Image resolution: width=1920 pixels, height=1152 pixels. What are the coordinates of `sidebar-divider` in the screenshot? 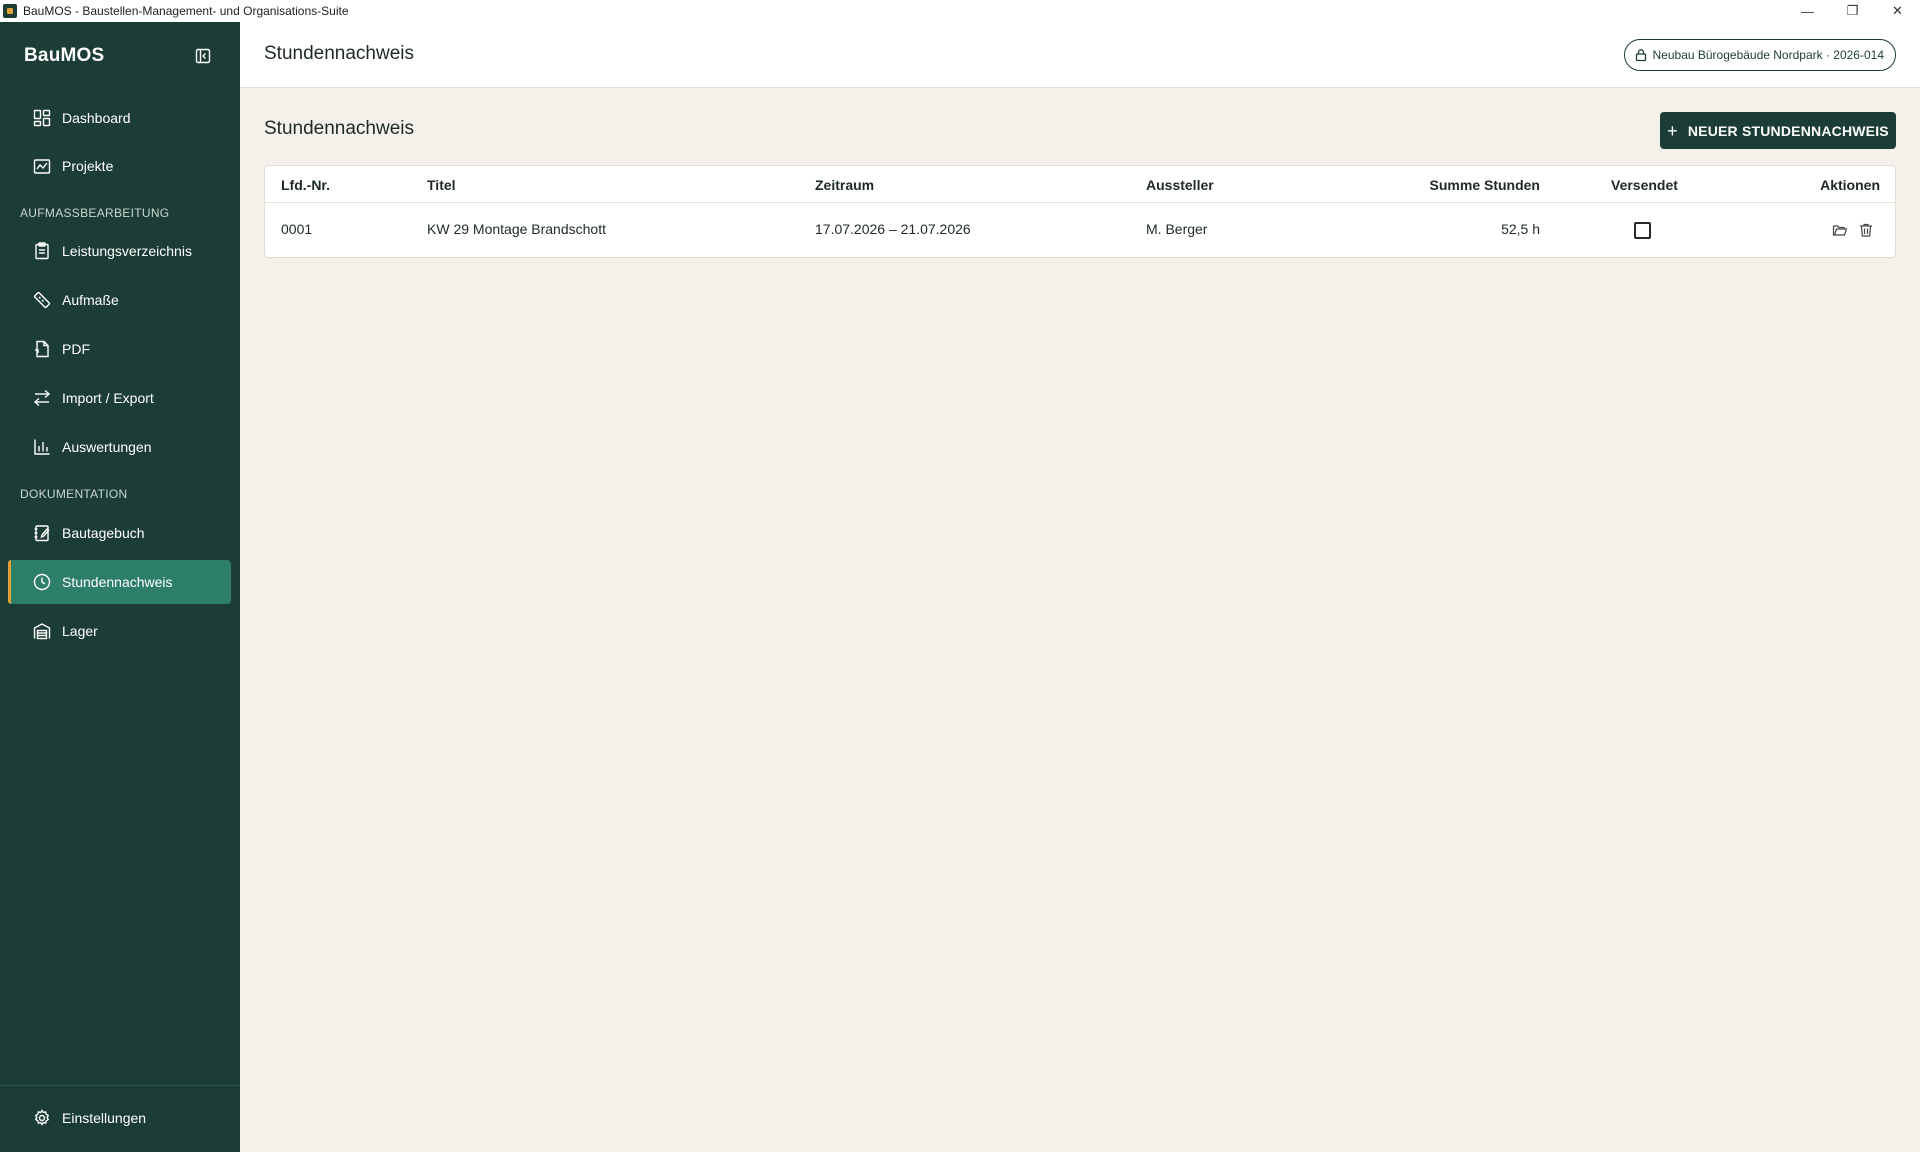 It's located at (120, 1085).